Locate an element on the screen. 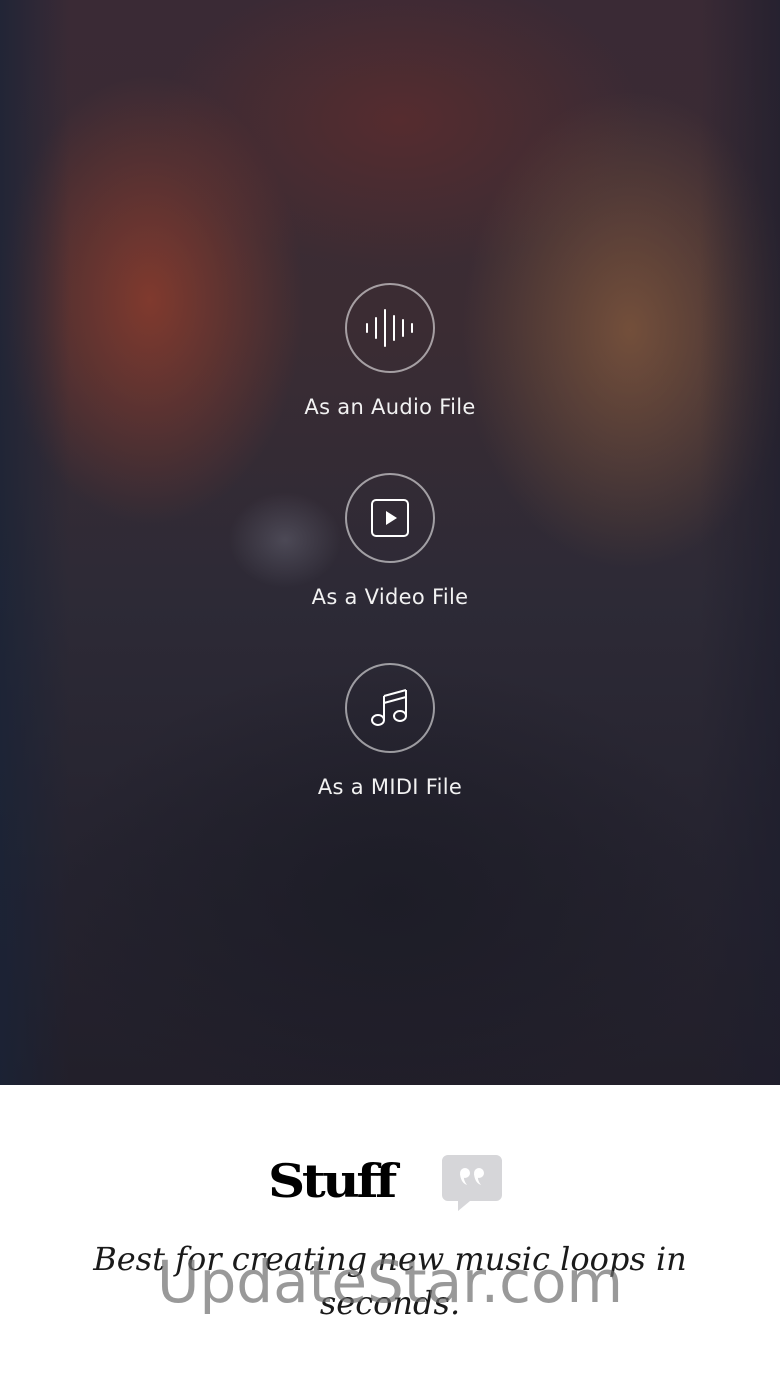 The height and width of the screenshot is (1387, 780). export-video-label: As a Video File is located at coordinates (390, 597).